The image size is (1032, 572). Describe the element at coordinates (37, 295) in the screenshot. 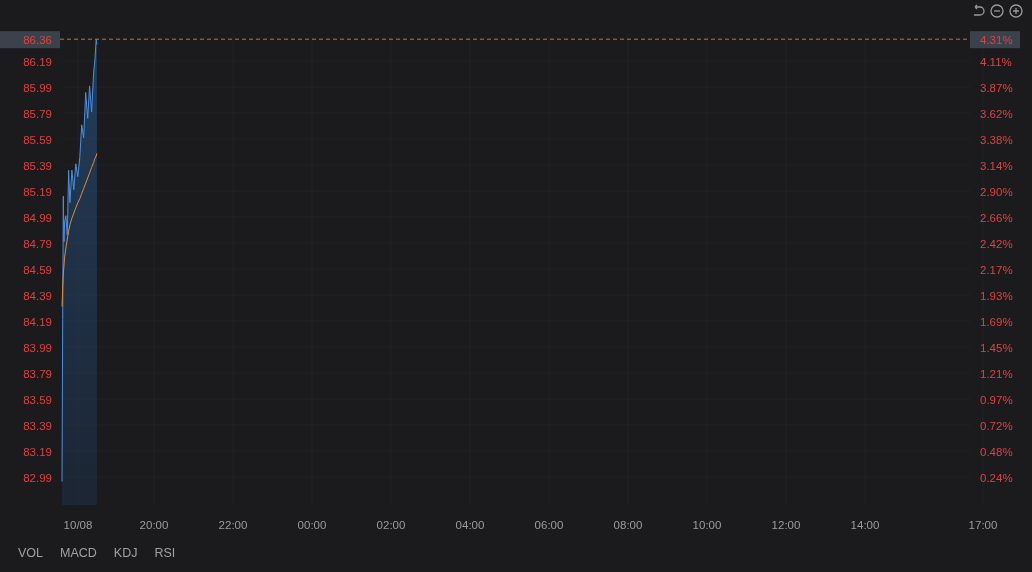

I see `price-axis-label: 84.39` at that location.